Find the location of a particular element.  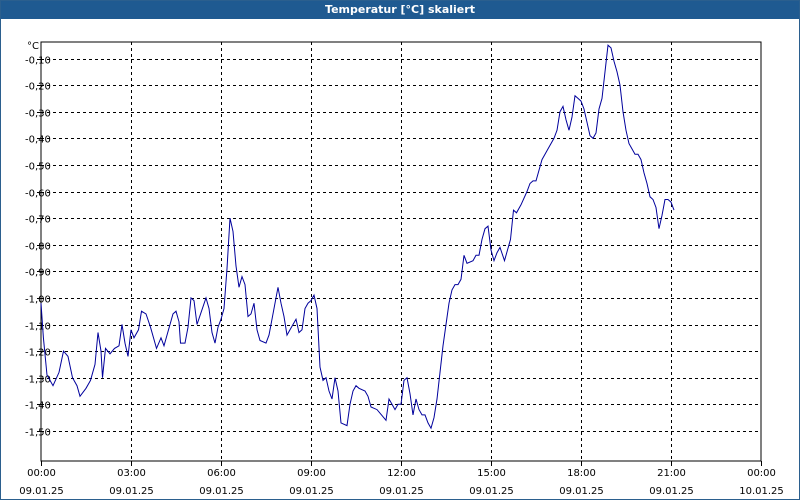

x-tick-label-time: 03:00 is located at coordinates (131, 473).